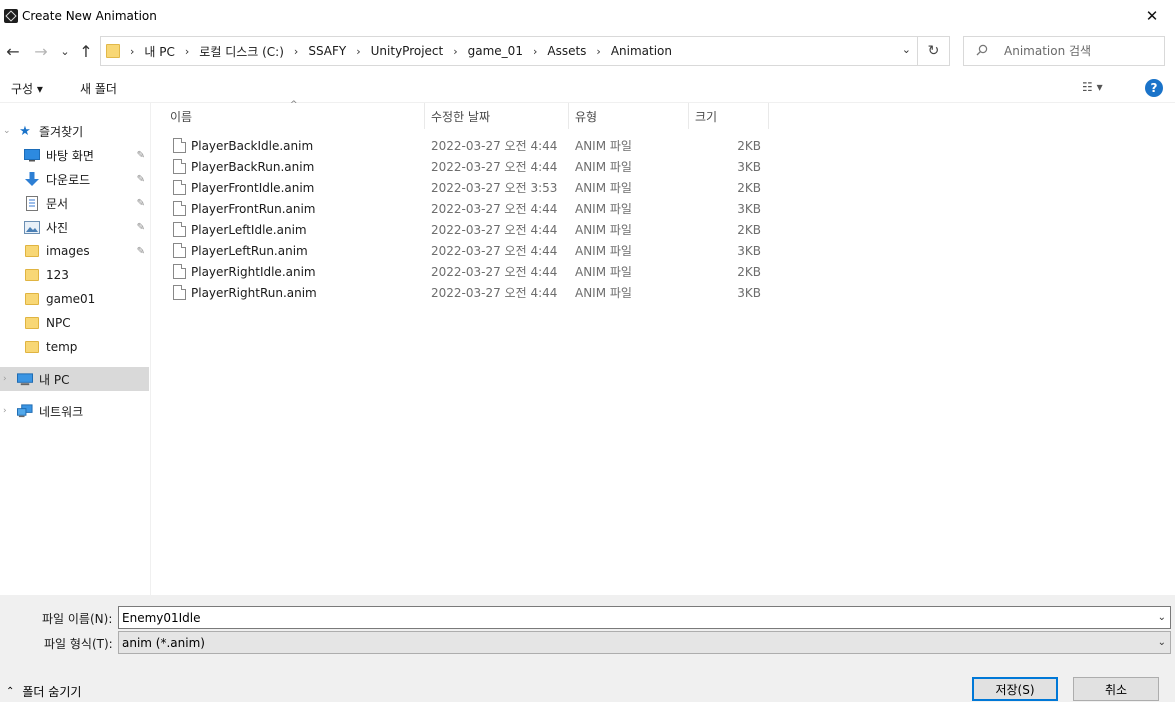 The width and height of the screenshot is (1175, 702). What do you see at coordinates (1092, 87) in the screenshot?
I see `view-options-button: ☷ ▾` at bounding box center [1092, 87].